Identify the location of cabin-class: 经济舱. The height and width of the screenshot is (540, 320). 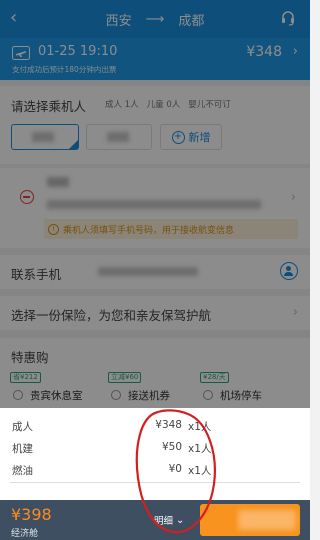
(25, 534).